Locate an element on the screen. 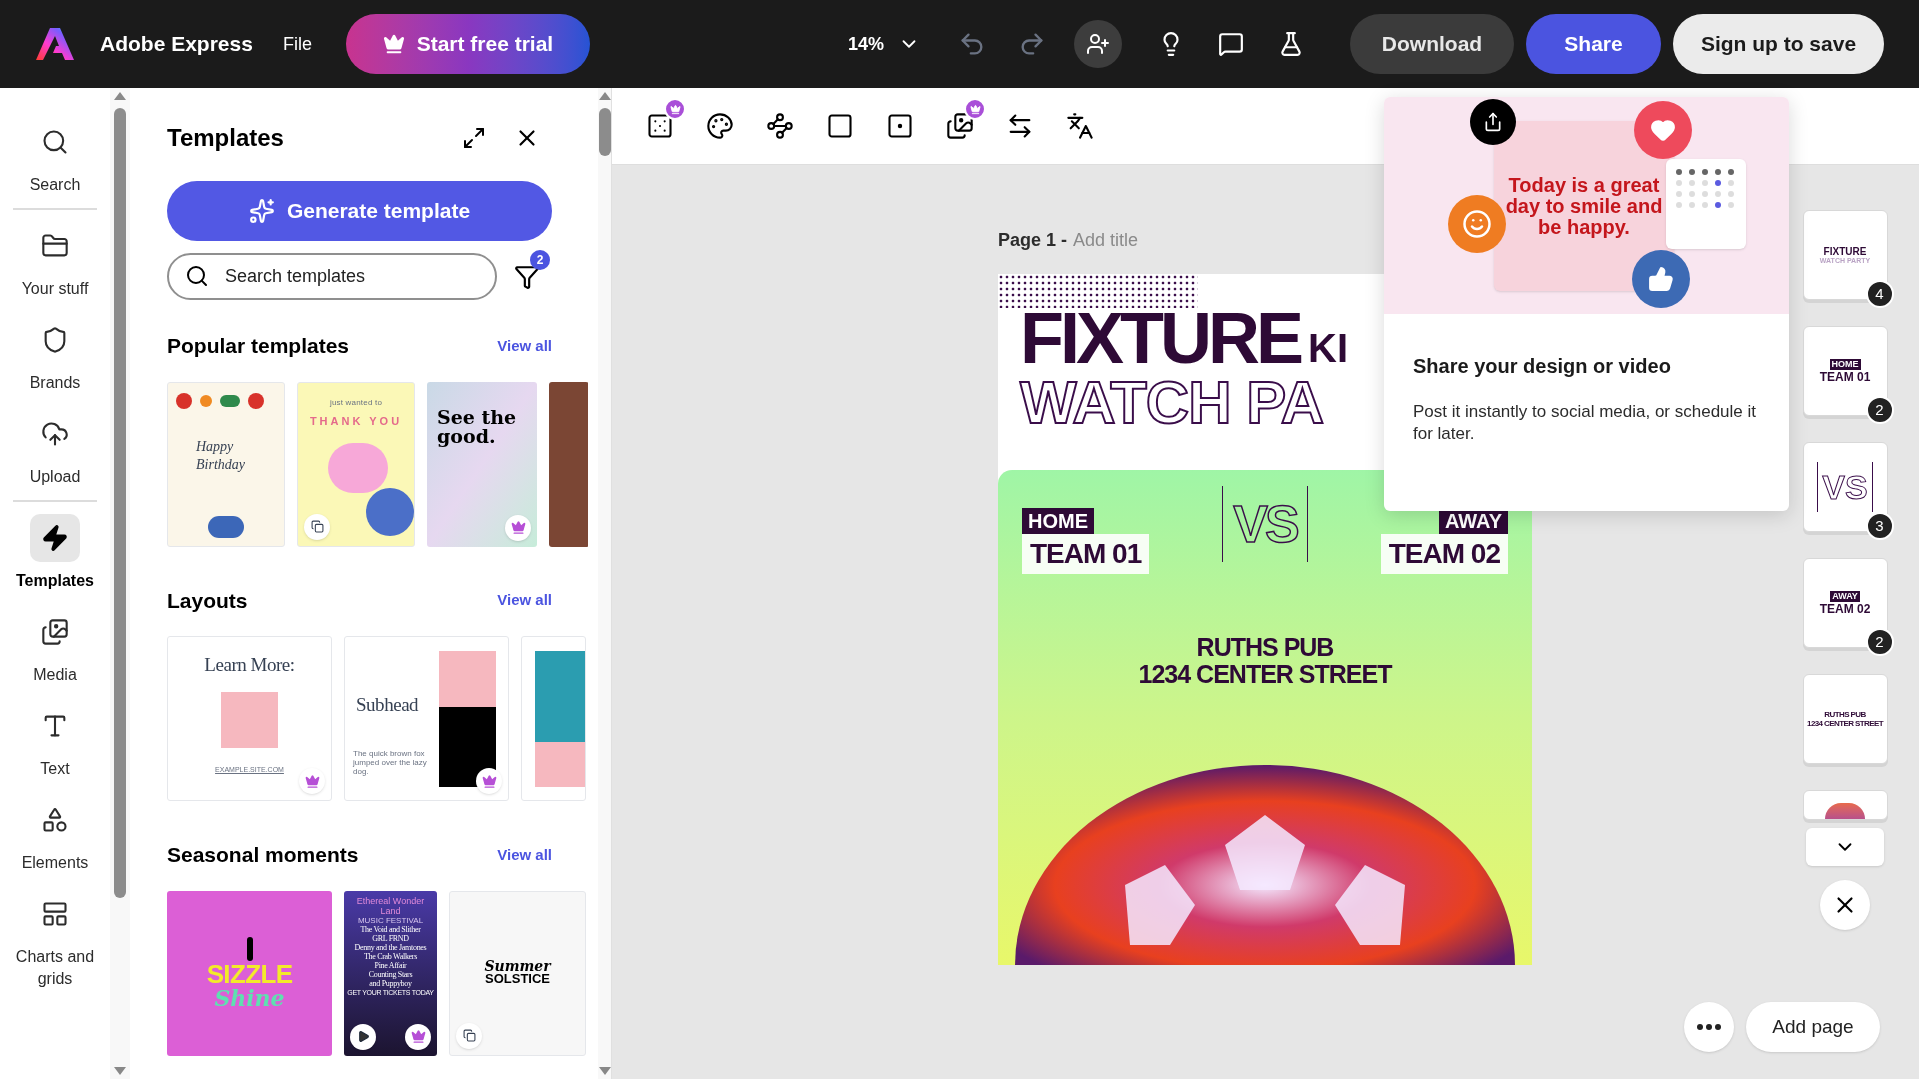  download-button: Download is located at coordinates (1432, 44).